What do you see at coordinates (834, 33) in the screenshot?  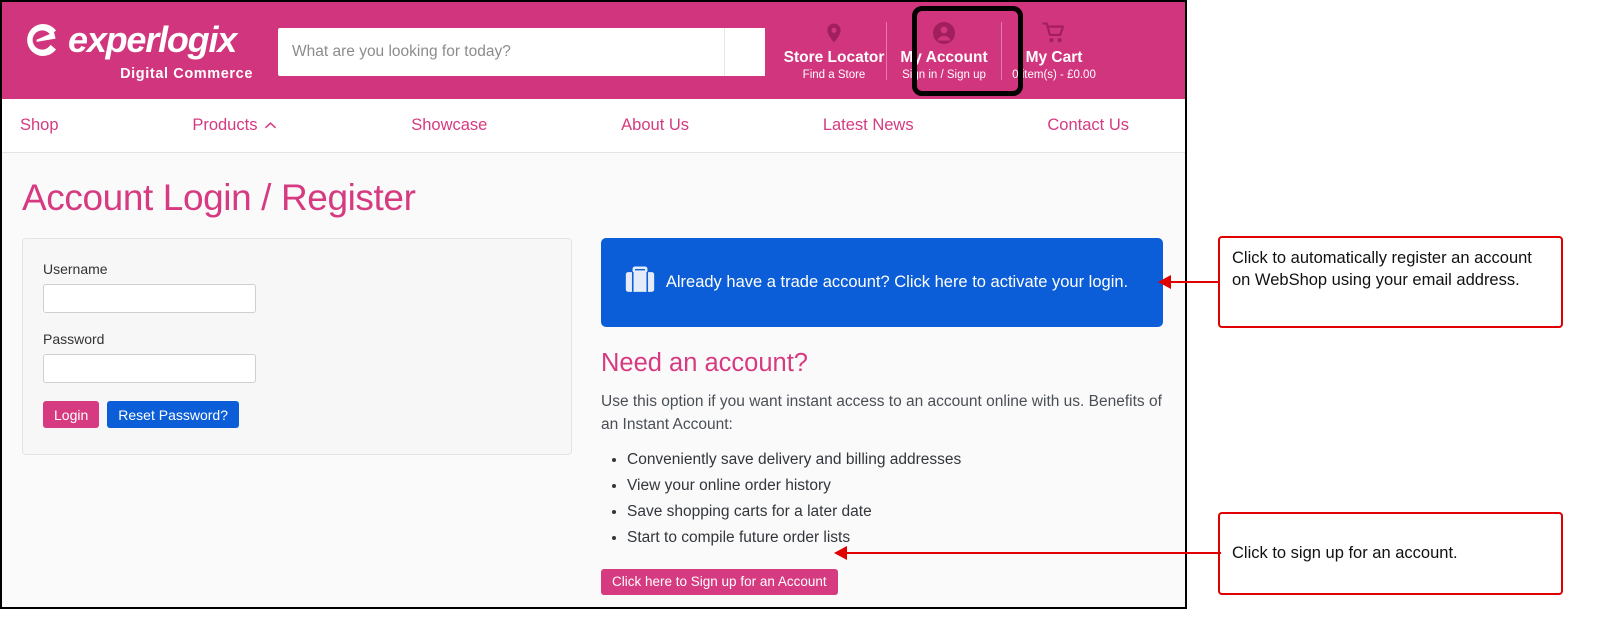 I see `map-pin-icon` at bounding box center [834, 33].